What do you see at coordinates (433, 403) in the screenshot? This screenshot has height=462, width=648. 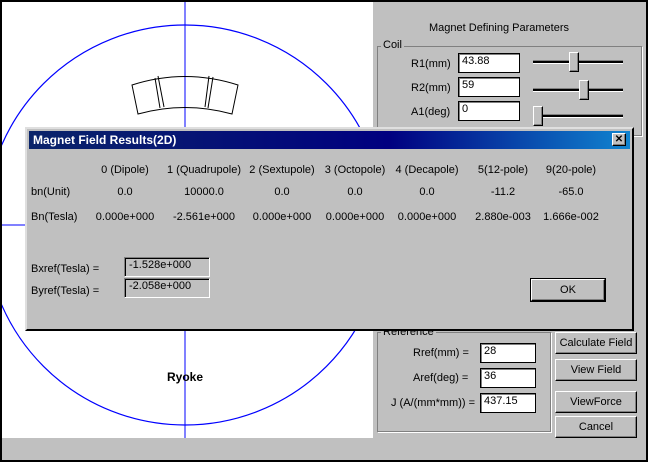 I see `current-density-label: J (A/(mm*mm)) =` at bounding box center [433, 403].